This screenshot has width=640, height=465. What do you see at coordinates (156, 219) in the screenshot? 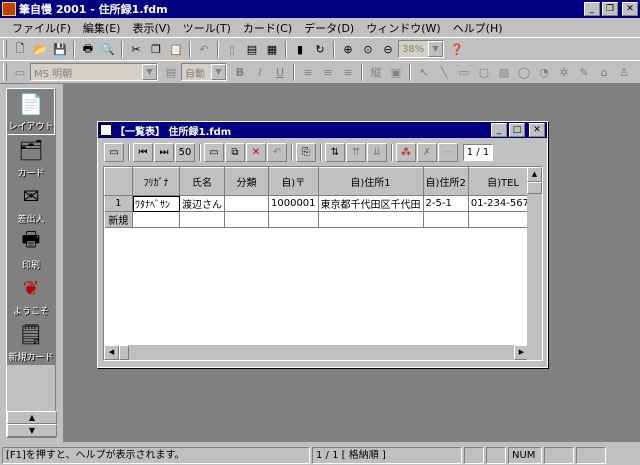
I see `cell-furigana` at bounding box center [156, 219].